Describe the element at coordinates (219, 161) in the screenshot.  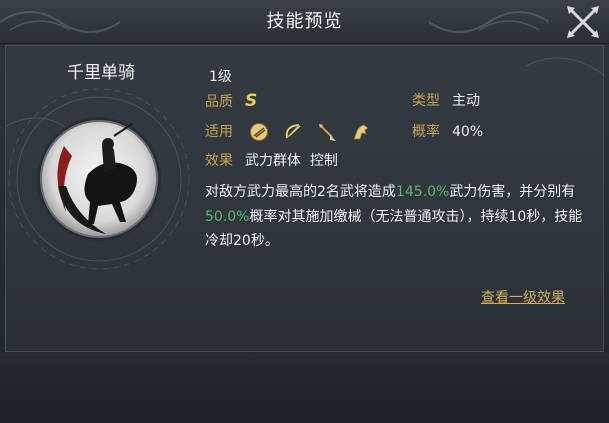
I see `effect-label: 效果` at that location.